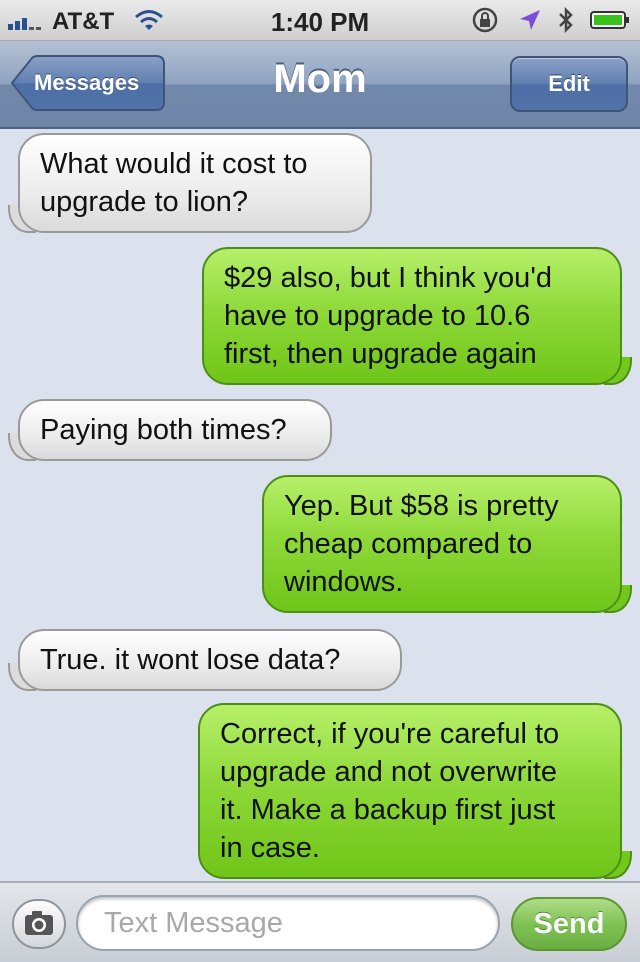 This screenshot has height=962, width=640. Describe the element at coordinates (344, 582) in the screenshot. I see `message-line: windows.` at that location.